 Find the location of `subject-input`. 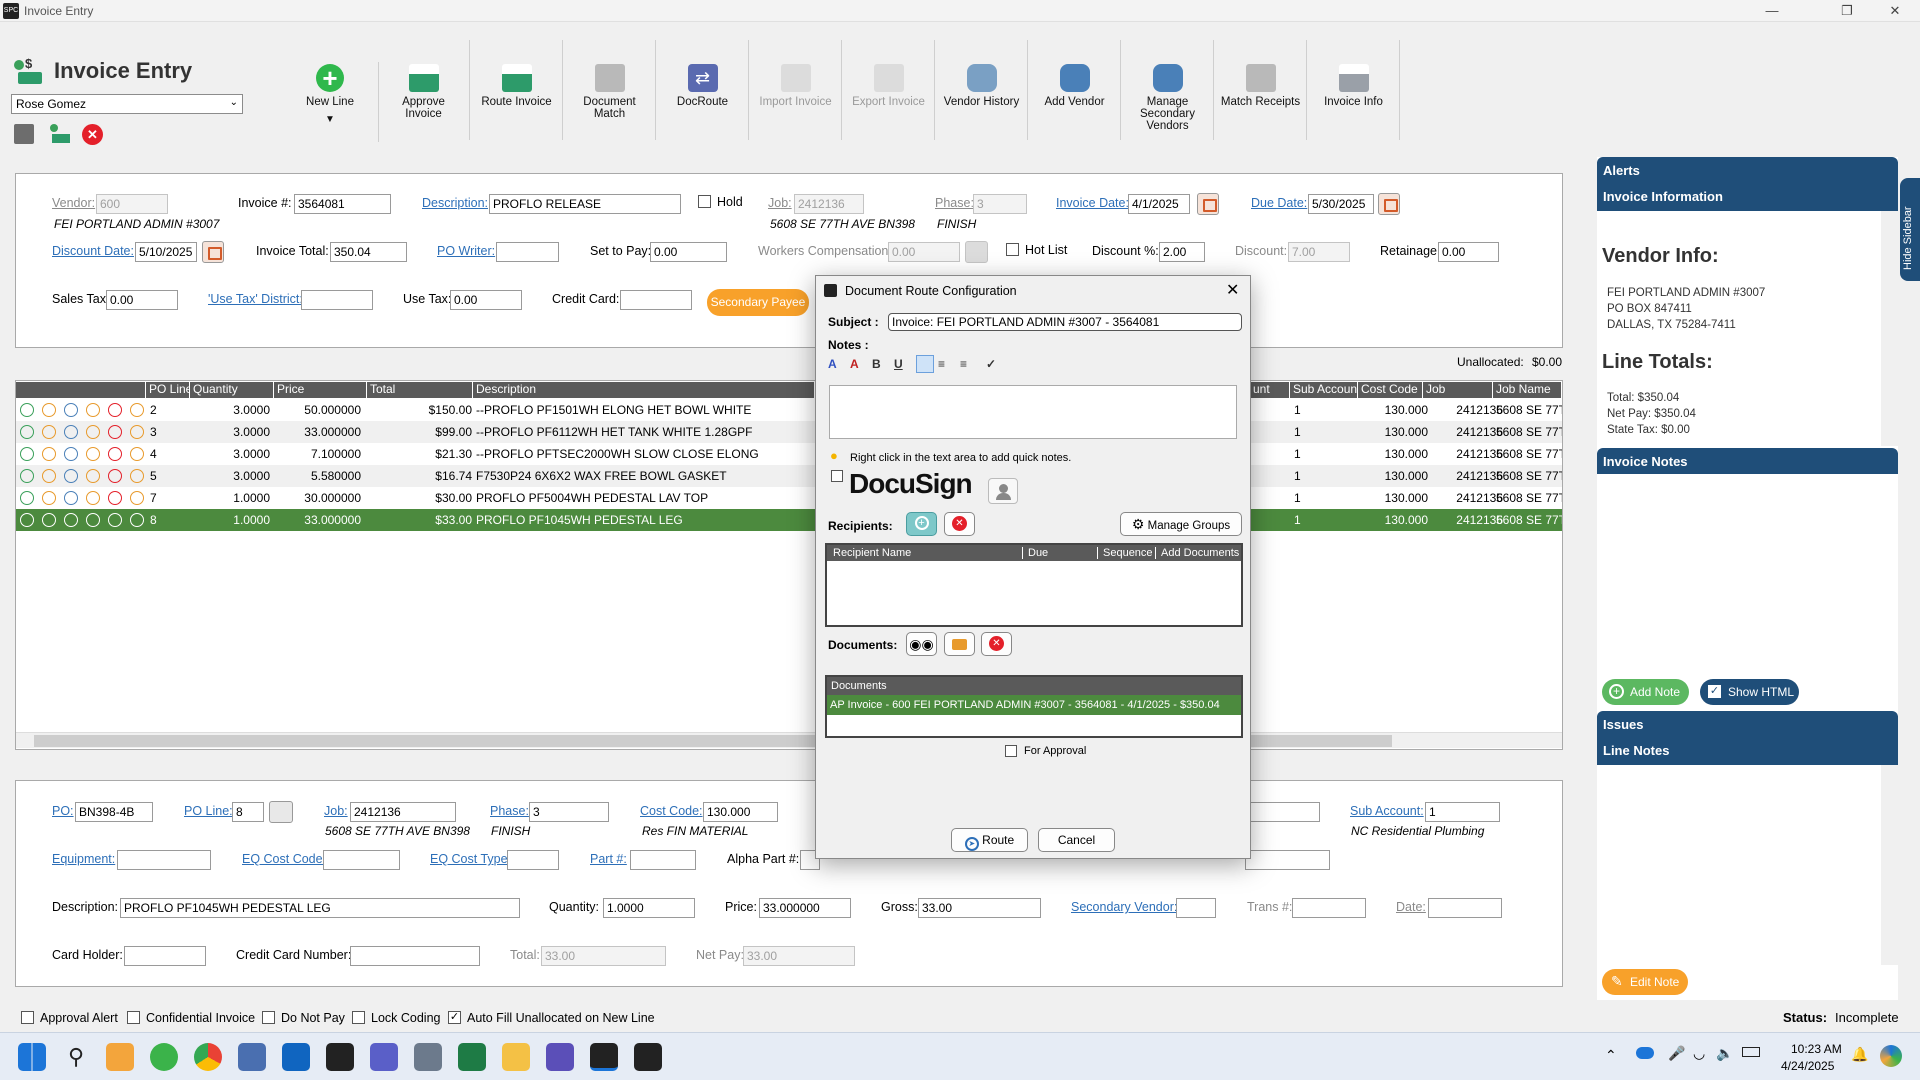

subject-input is located at coordinates (1065, 322).